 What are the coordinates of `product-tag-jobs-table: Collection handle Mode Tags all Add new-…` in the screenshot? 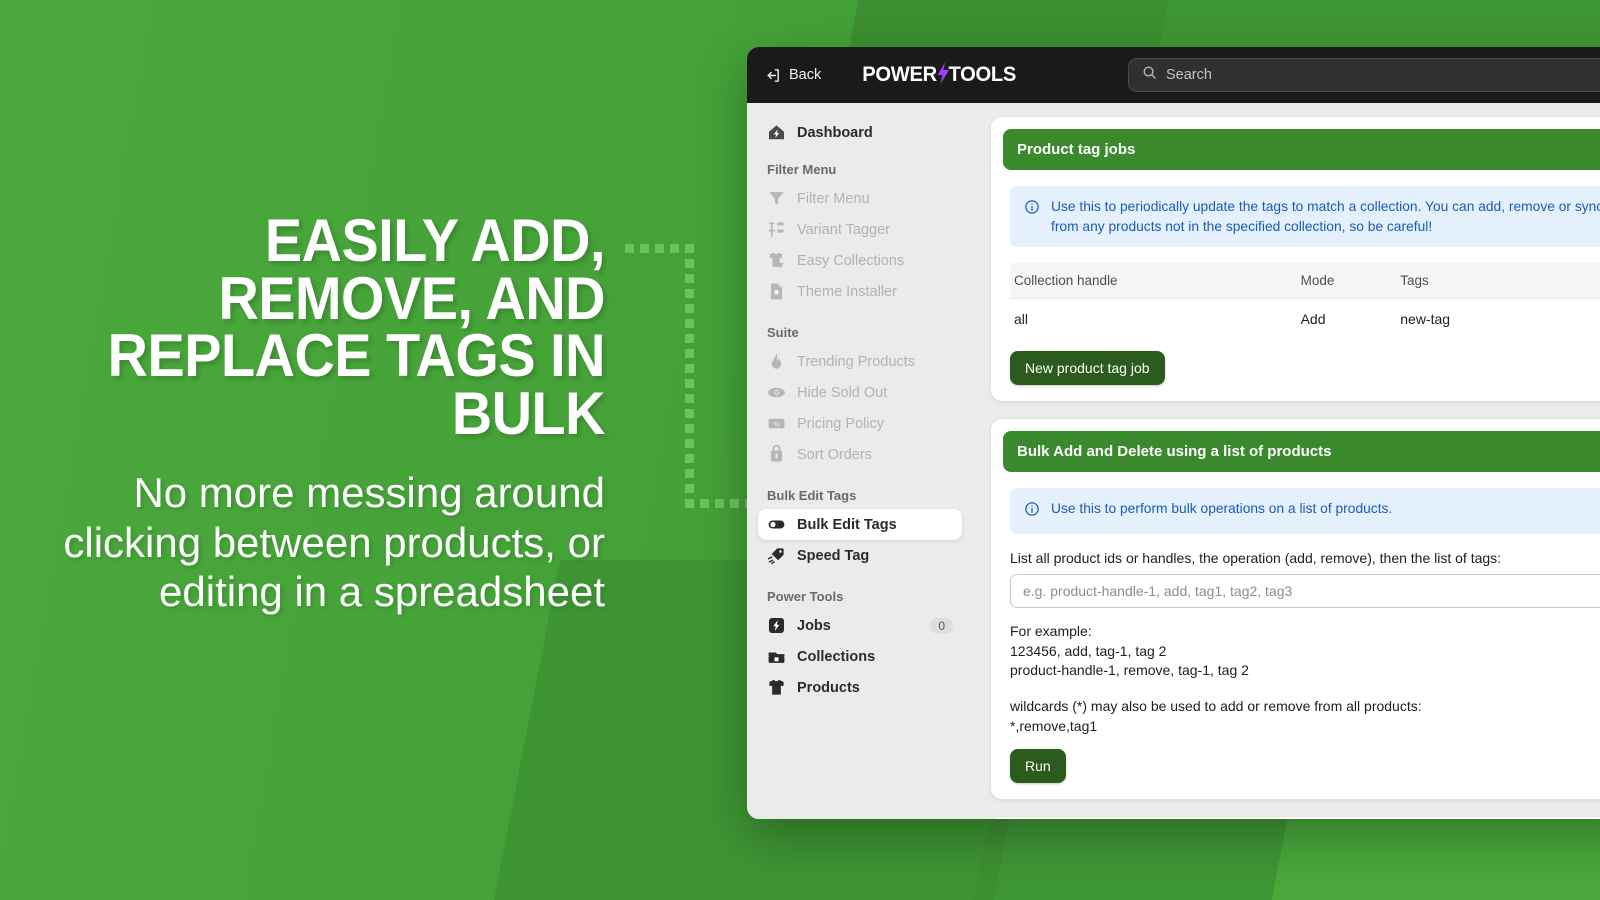 It's located at (1305, 301).